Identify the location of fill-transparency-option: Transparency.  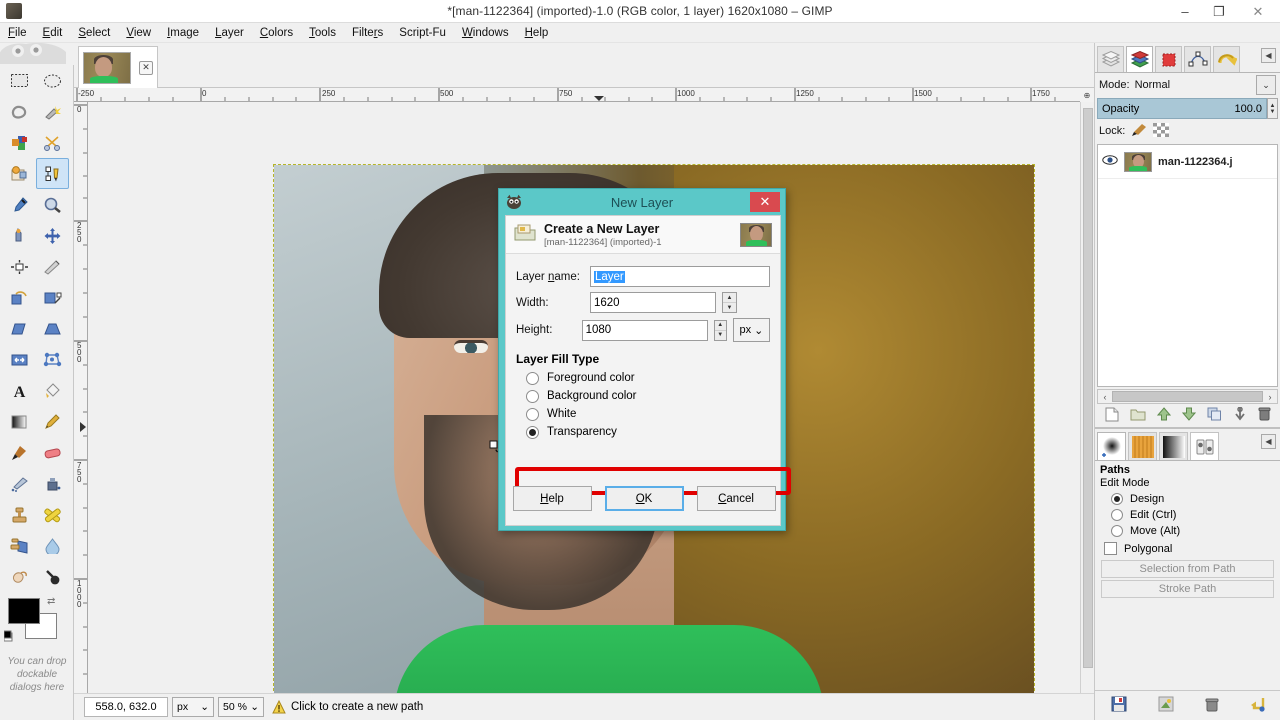
(643, 432).